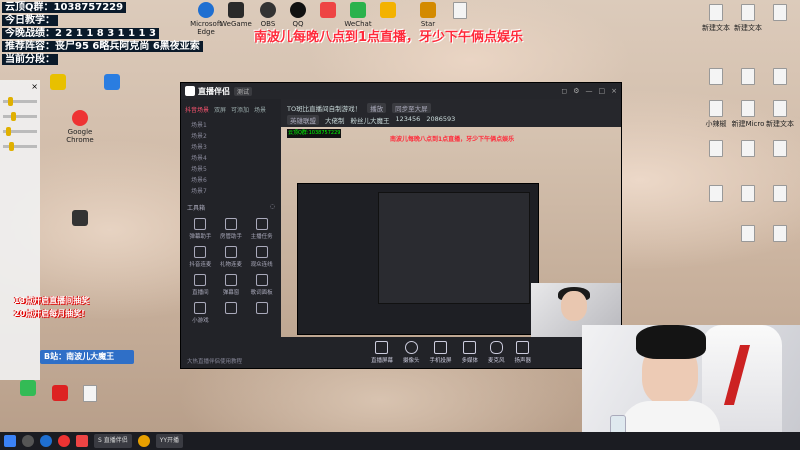 The height and width of the screenshot is (450, 800). I want to click on speaker-button: 扬声器, so click(523, 354).